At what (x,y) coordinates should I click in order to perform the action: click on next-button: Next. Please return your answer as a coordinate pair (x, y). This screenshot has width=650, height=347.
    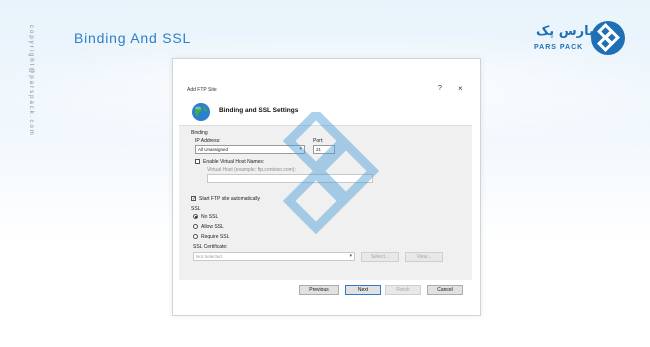
    Looking at the image, I should click on (363, 290).